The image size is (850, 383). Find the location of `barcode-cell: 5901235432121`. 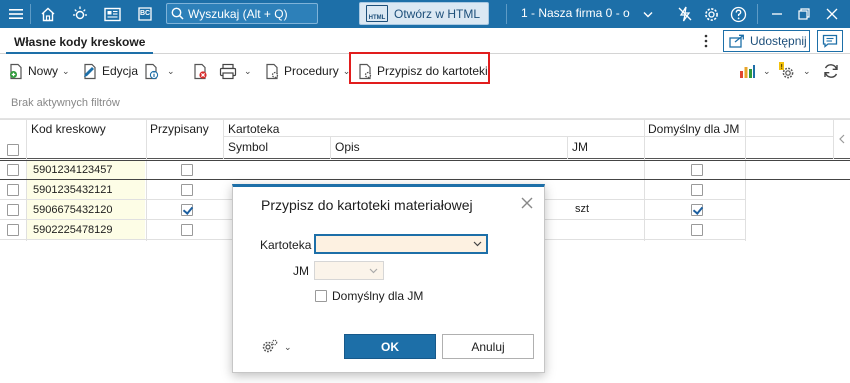

barcode-cell: 5901235432121 is located at coordinates (86, 190).